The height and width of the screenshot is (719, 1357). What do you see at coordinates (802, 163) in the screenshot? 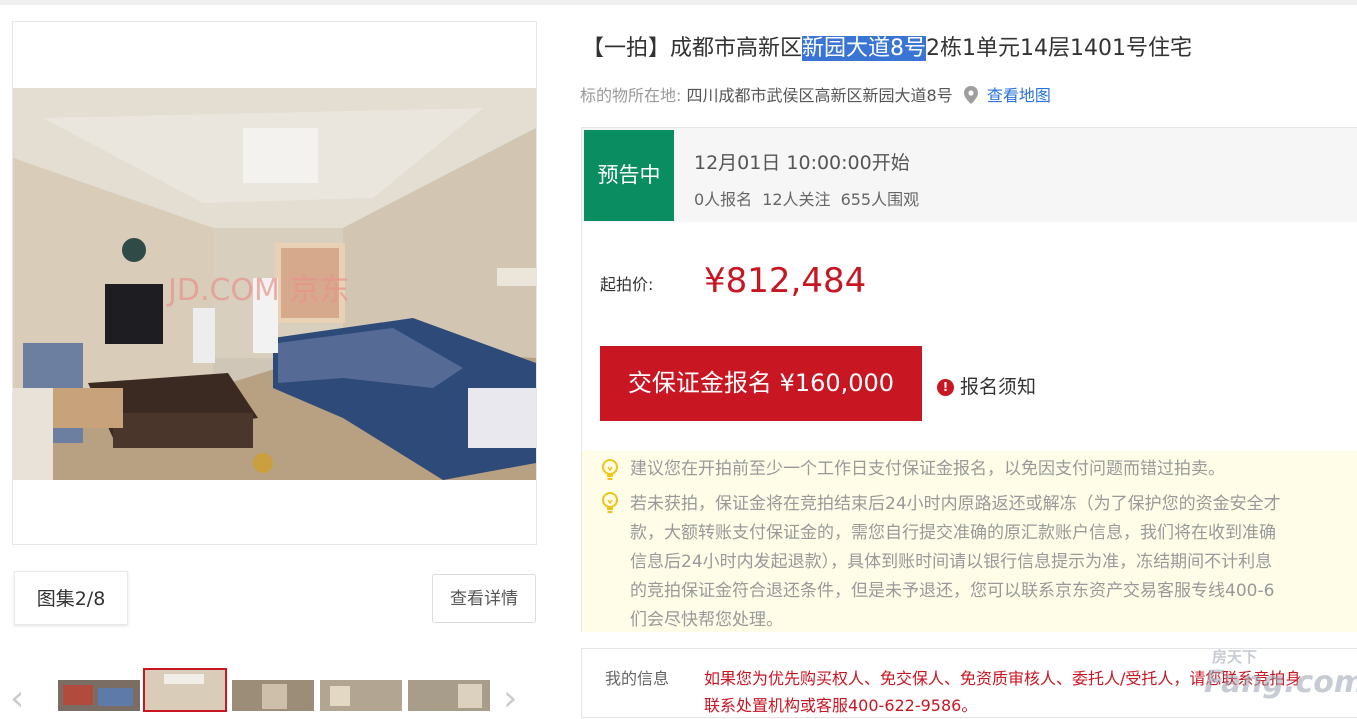
I see `start-time: 12月01日 10:00:00开始` at bounding box center [802, 163].